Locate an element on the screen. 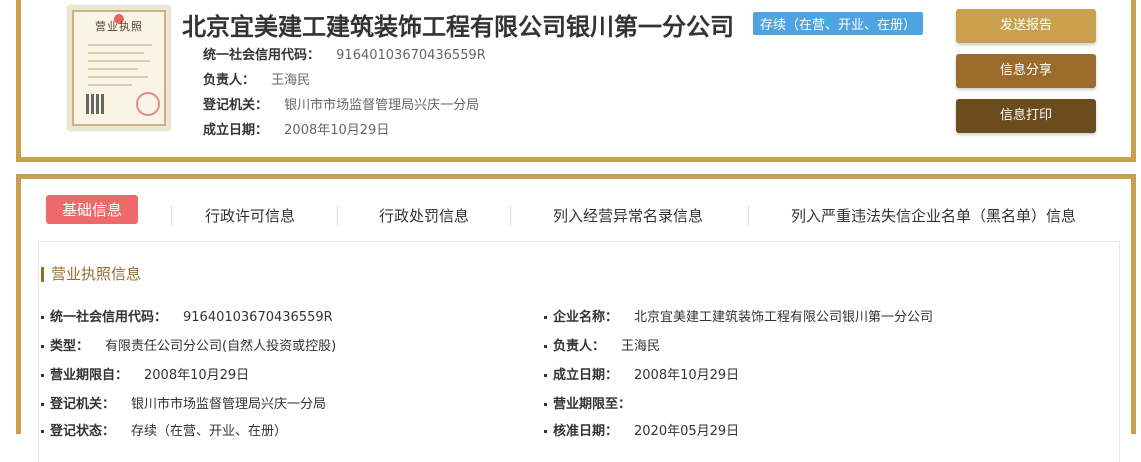 This screenshot has width=1141, height=462. field-value: 北京宜美建工建筑装饰工程有限公司银川第一分公司 is located at coordinates (784, 317).